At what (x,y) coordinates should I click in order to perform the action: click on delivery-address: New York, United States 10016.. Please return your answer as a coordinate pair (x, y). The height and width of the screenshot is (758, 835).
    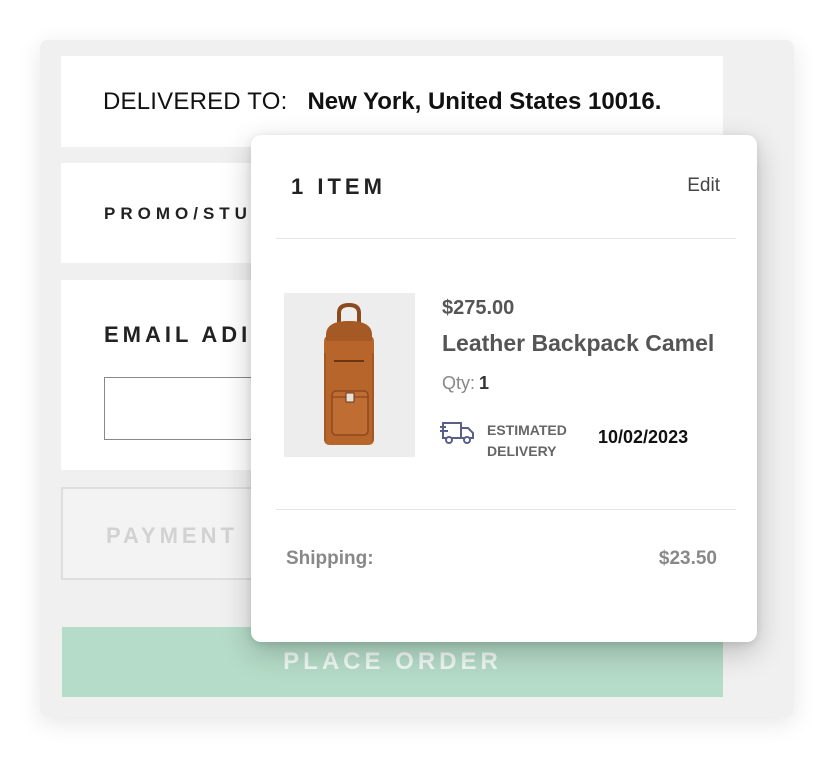
    Looking at the image, I should click on (484, 101).